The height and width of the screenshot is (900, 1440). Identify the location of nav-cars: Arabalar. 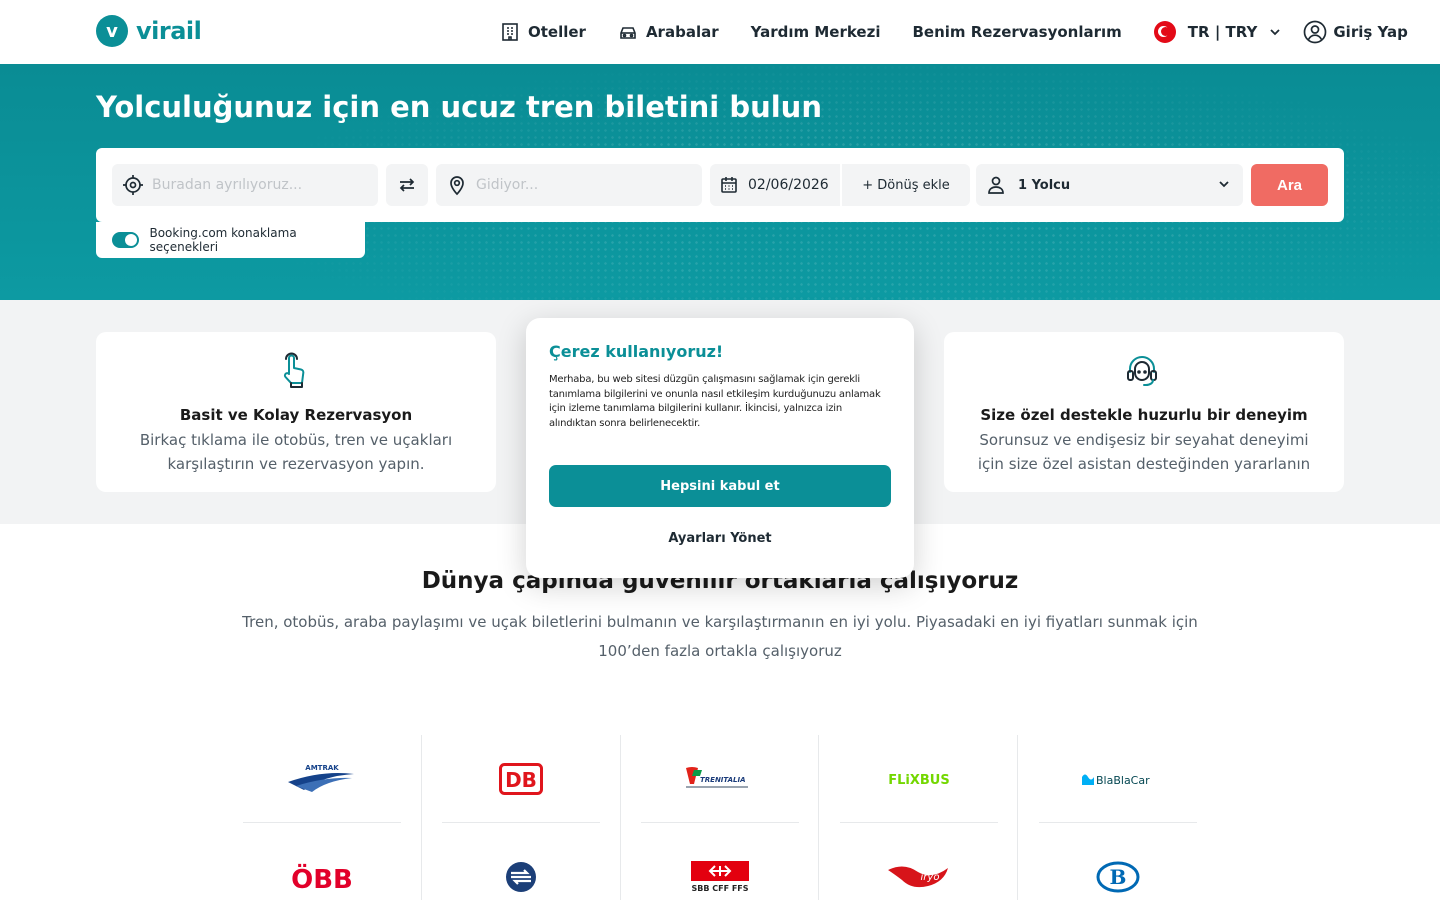
(668, 32).